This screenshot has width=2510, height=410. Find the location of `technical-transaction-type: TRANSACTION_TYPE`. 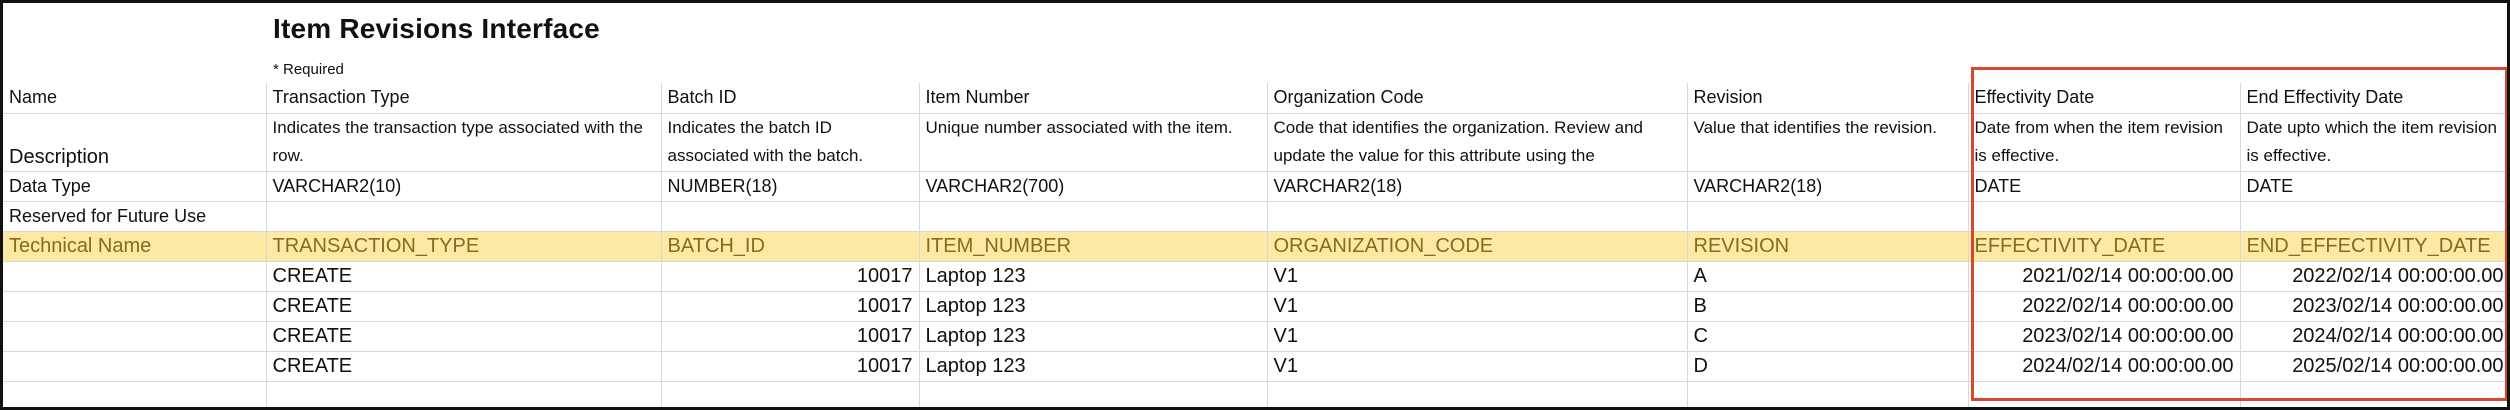

technical-transaction-type: TRANSACTION_TYPE is located at coordinates (464, 246).